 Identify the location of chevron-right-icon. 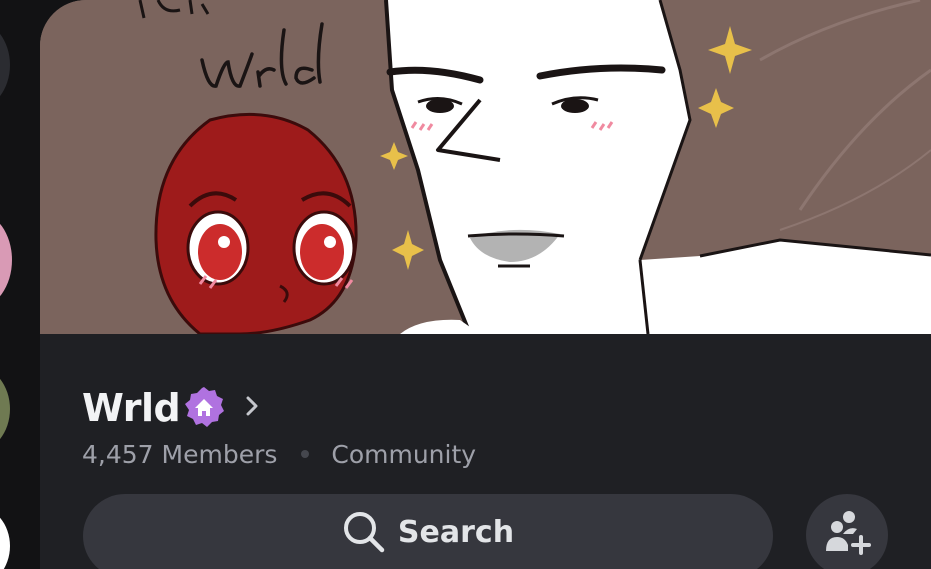
(252, 406).